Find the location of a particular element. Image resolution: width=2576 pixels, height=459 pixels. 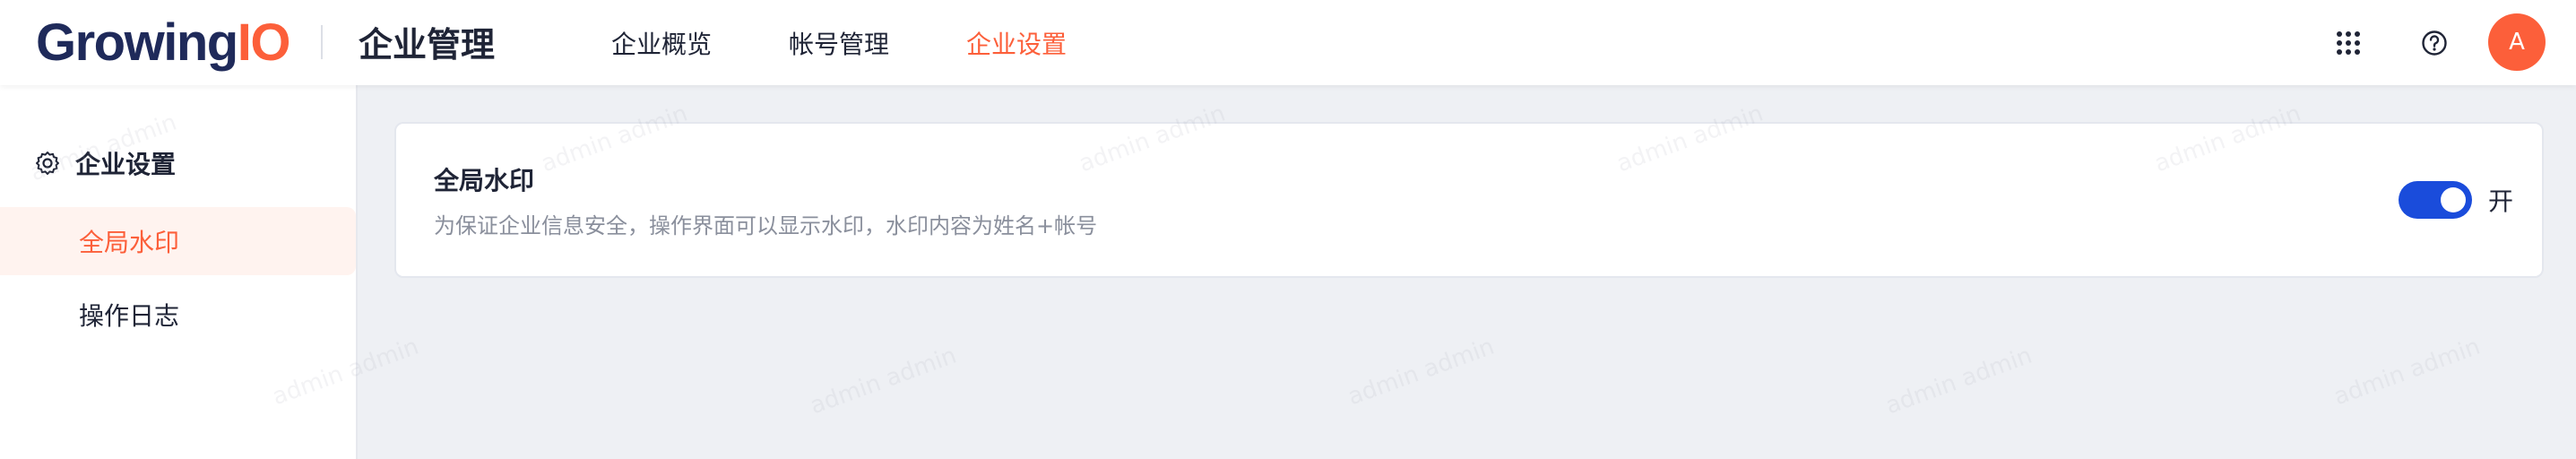

apps-grid-icon is located at coordinates (2348, 43).